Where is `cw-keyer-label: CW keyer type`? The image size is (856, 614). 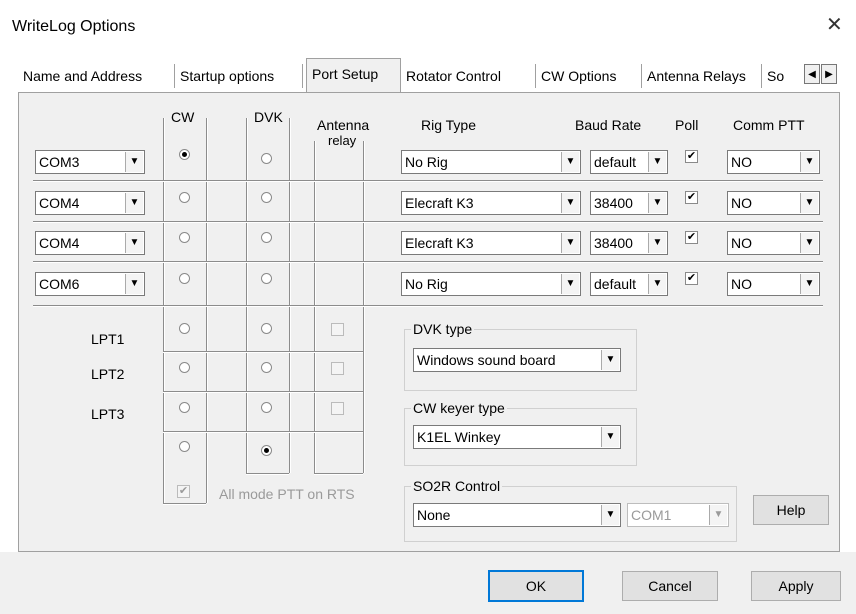 cw-keyer-label: CW keyer type is located at coordinates (459, 408).